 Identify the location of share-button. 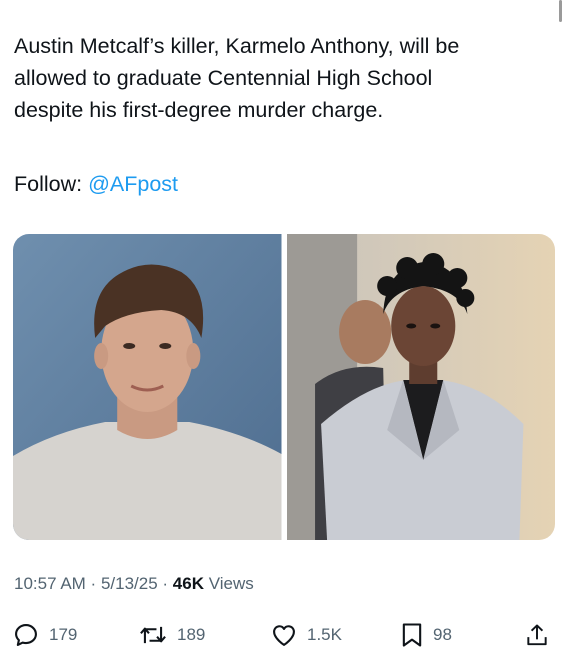
(537, 635).